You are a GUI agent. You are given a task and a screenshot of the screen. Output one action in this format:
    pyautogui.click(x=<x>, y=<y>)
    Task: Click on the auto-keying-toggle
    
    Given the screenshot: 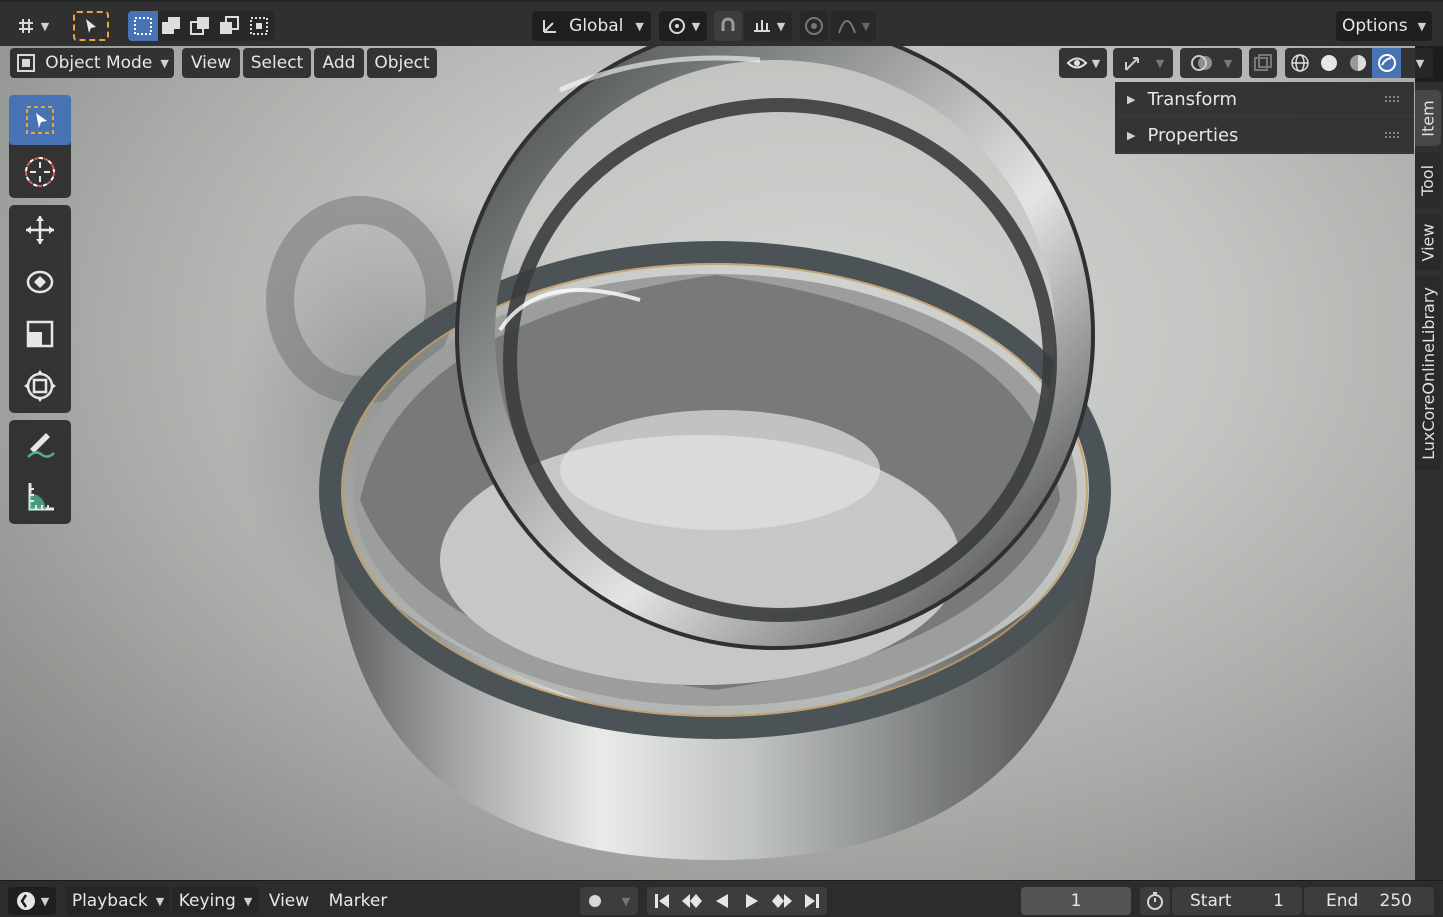 What is the action you would take?
    pyautogui.click(x=595, y=901)
    